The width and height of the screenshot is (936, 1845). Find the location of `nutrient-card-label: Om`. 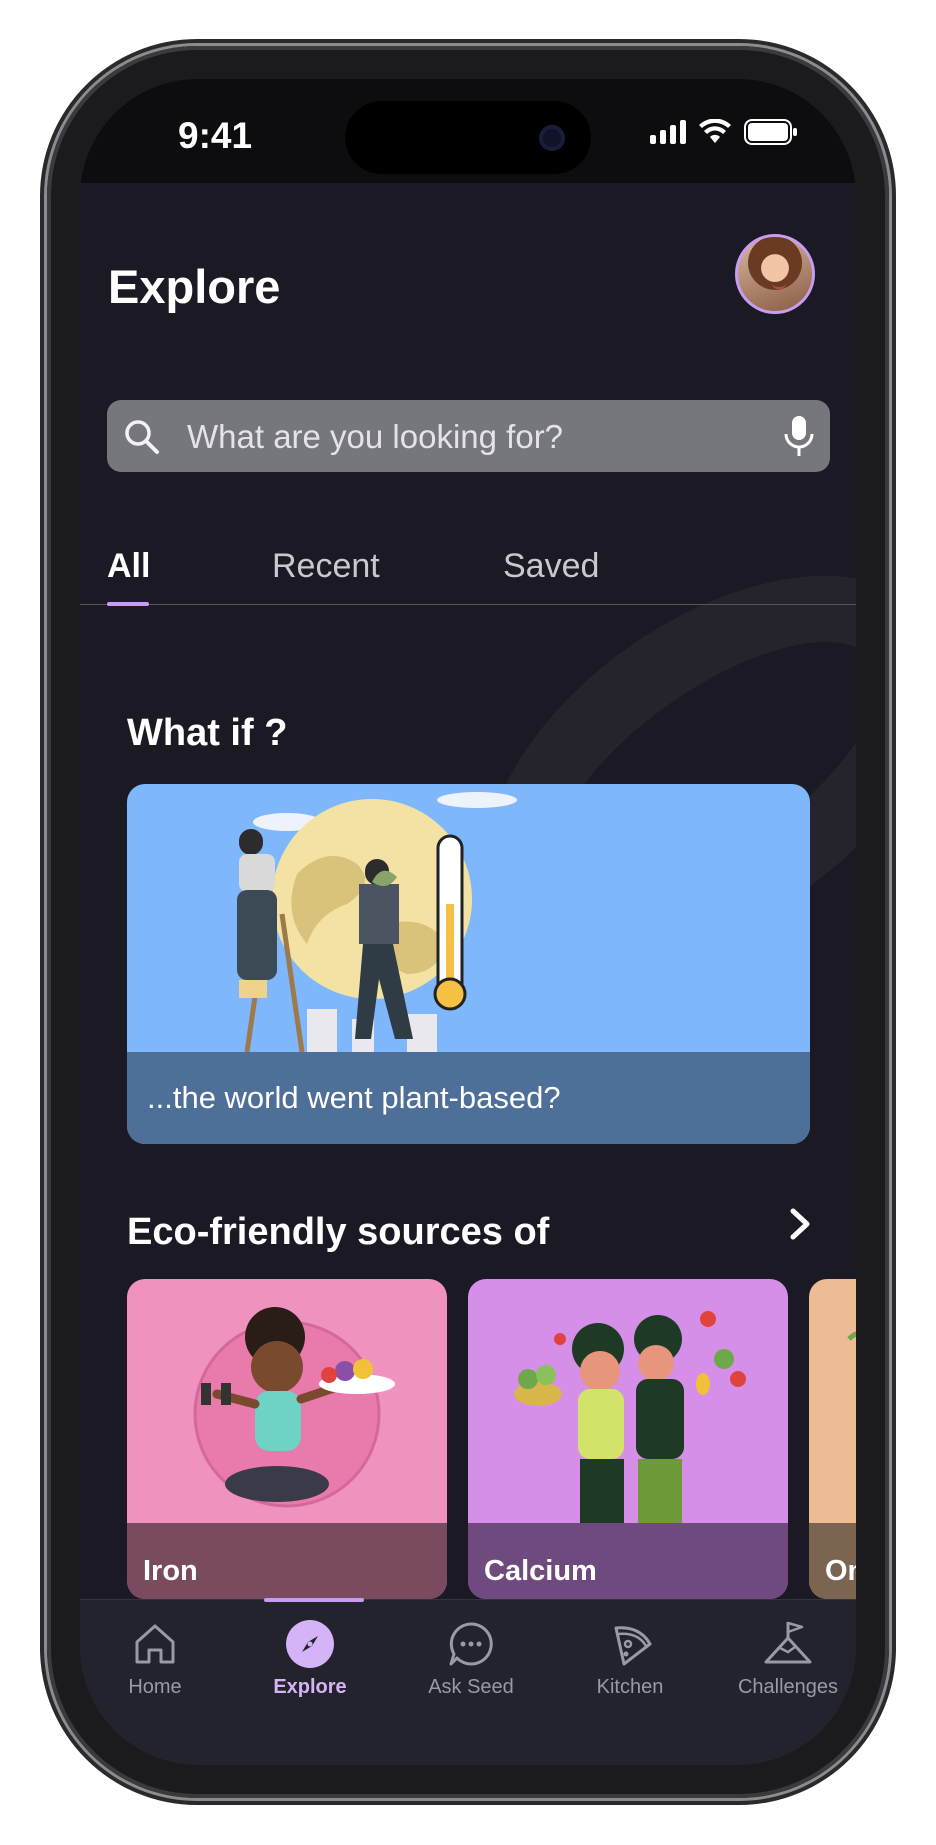

nutrient-card-label: Om is located at coordinates (832, 1561).